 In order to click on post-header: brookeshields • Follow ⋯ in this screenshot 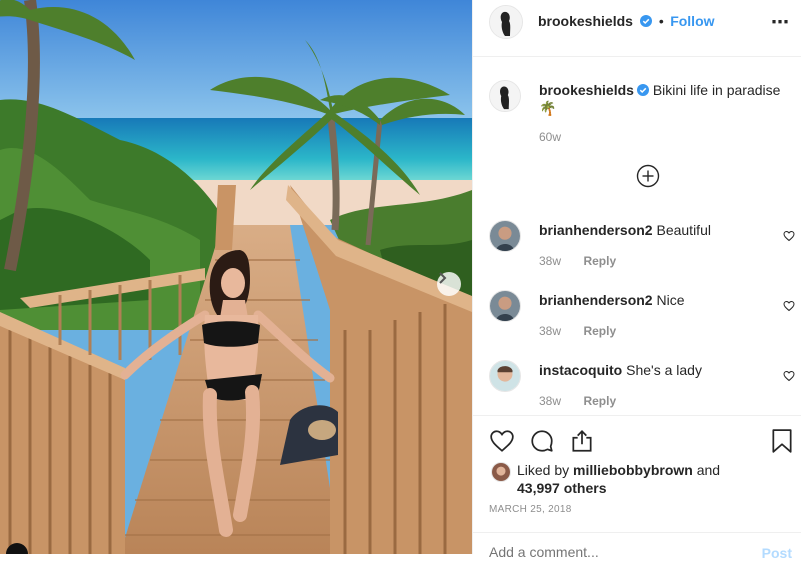, I will do `click(637, 28)`.